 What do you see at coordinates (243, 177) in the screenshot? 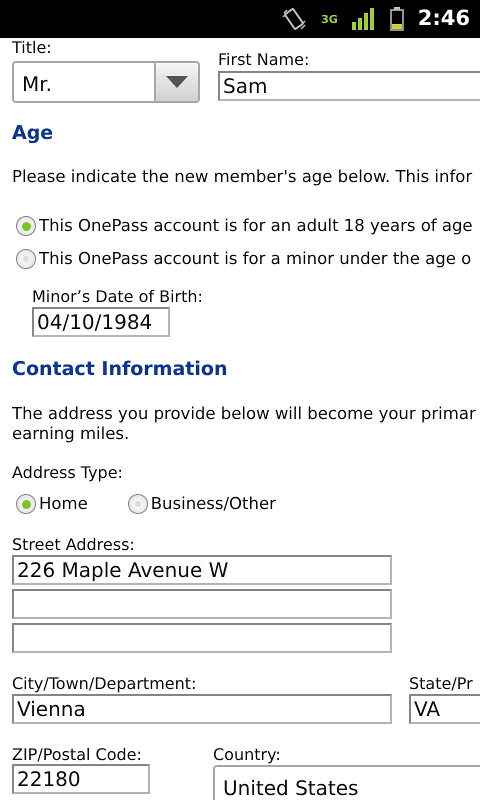
I see `paragraph: Please indicate the new member's age below. This infor` at bounding box center [243, 177].